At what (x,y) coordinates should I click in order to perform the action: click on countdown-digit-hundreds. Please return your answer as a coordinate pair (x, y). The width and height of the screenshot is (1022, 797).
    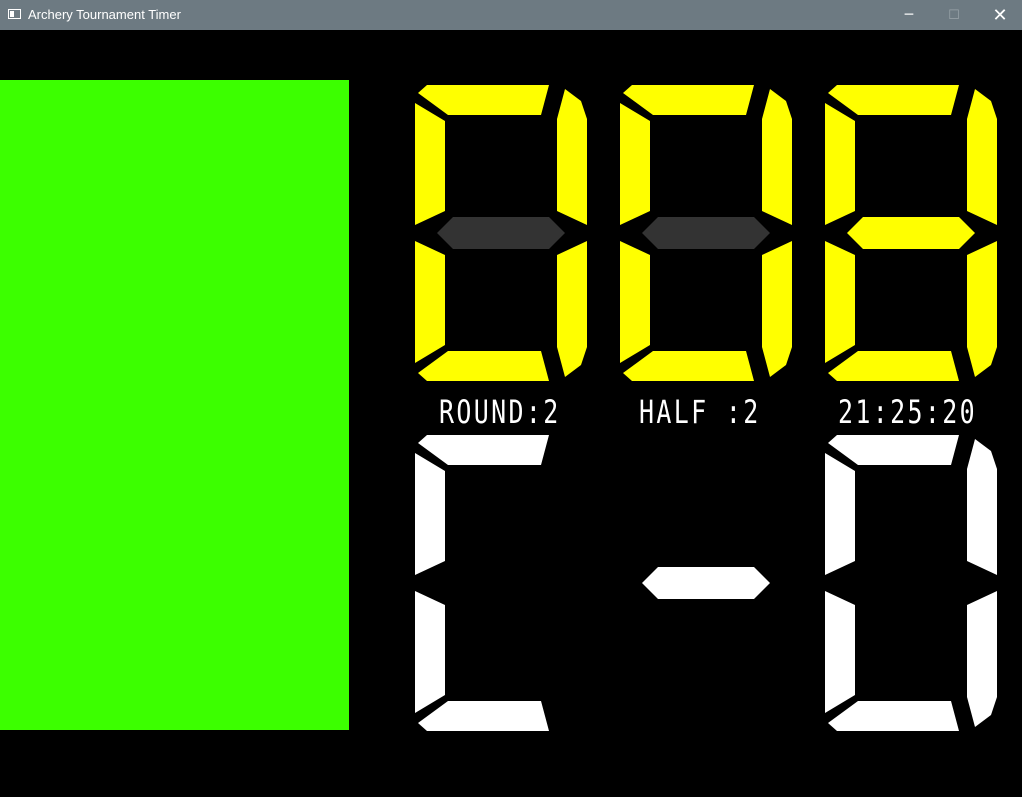
    Looking at the image, I should click on (501, 233).